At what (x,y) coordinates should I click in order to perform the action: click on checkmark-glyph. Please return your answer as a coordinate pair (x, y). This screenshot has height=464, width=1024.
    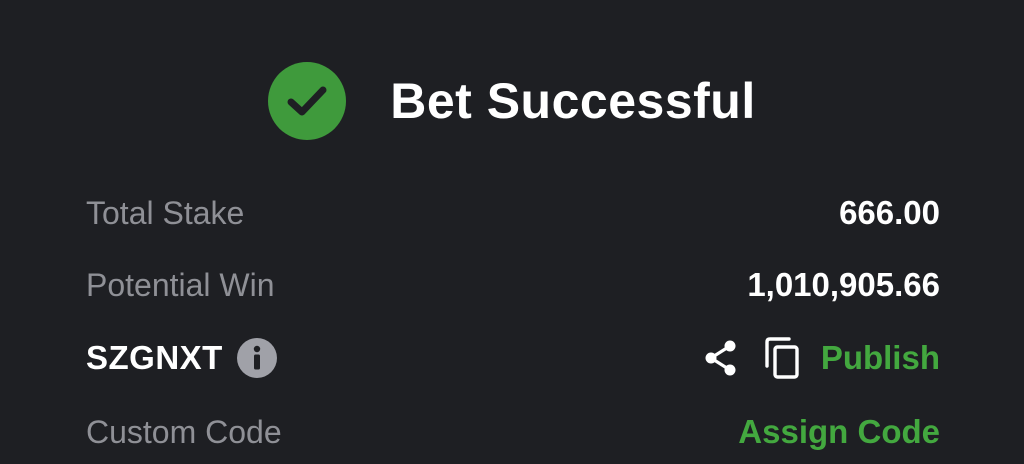
    Looking at the image, I should click on (307, 101).